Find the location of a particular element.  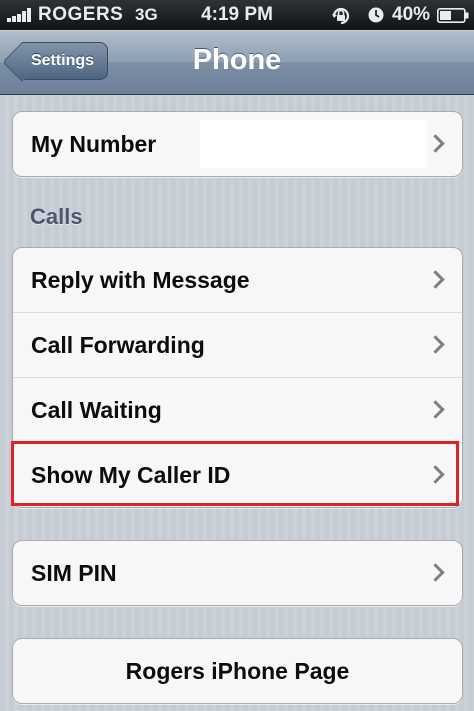

row-label: SIM PIN is located at coordinates (74, 572).